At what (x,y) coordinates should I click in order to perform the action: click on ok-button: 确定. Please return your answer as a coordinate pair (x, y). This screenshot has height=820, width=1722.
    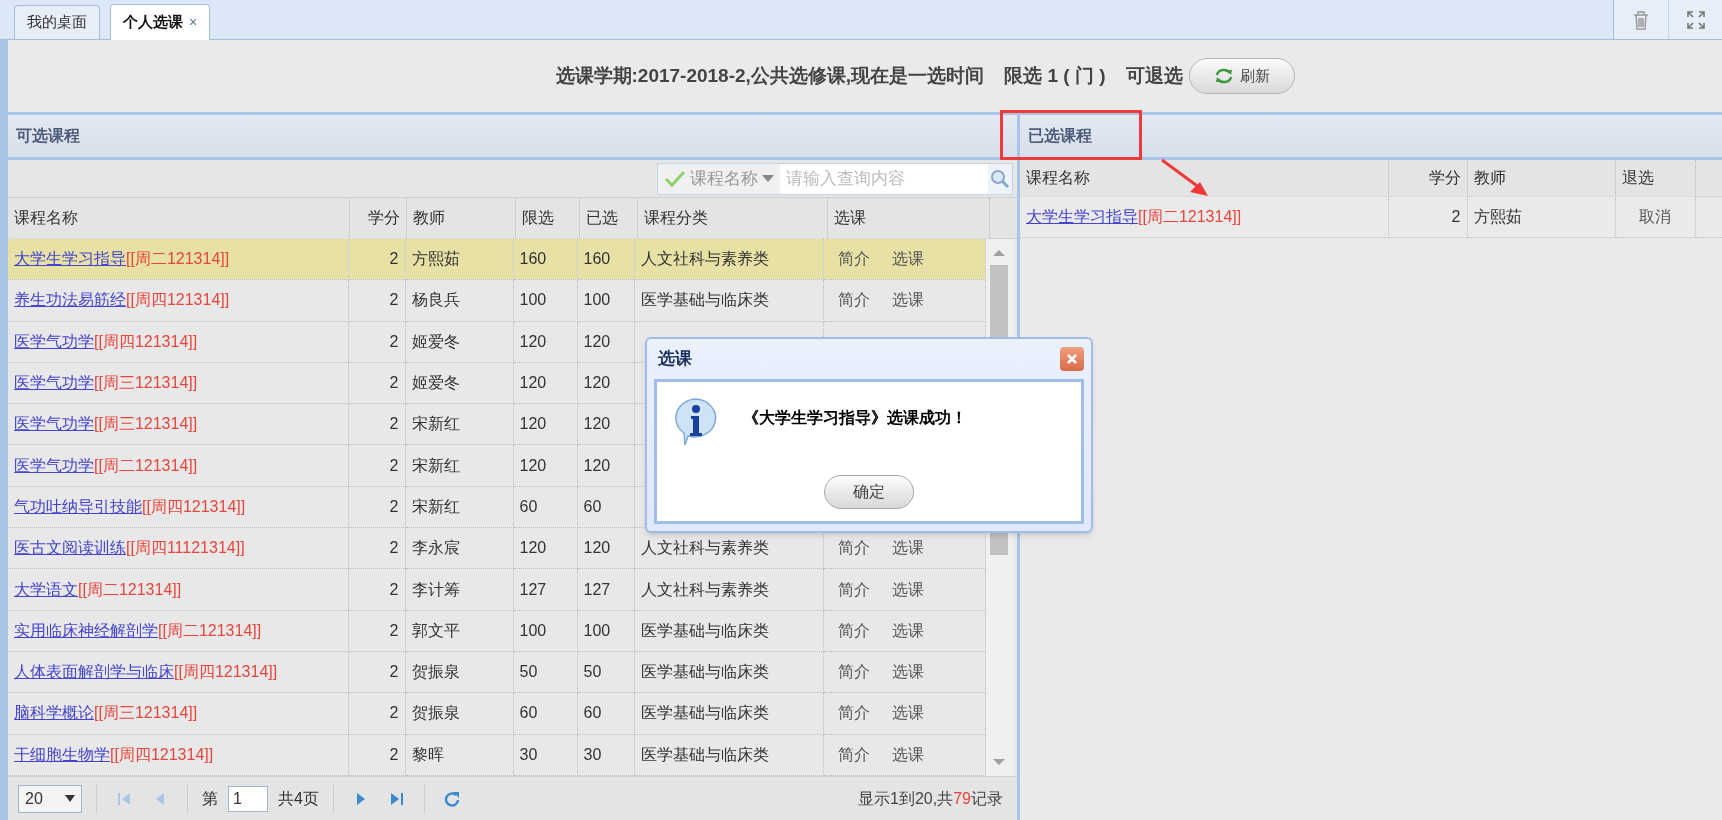
    Looking at the image, I should click on (869, 492).